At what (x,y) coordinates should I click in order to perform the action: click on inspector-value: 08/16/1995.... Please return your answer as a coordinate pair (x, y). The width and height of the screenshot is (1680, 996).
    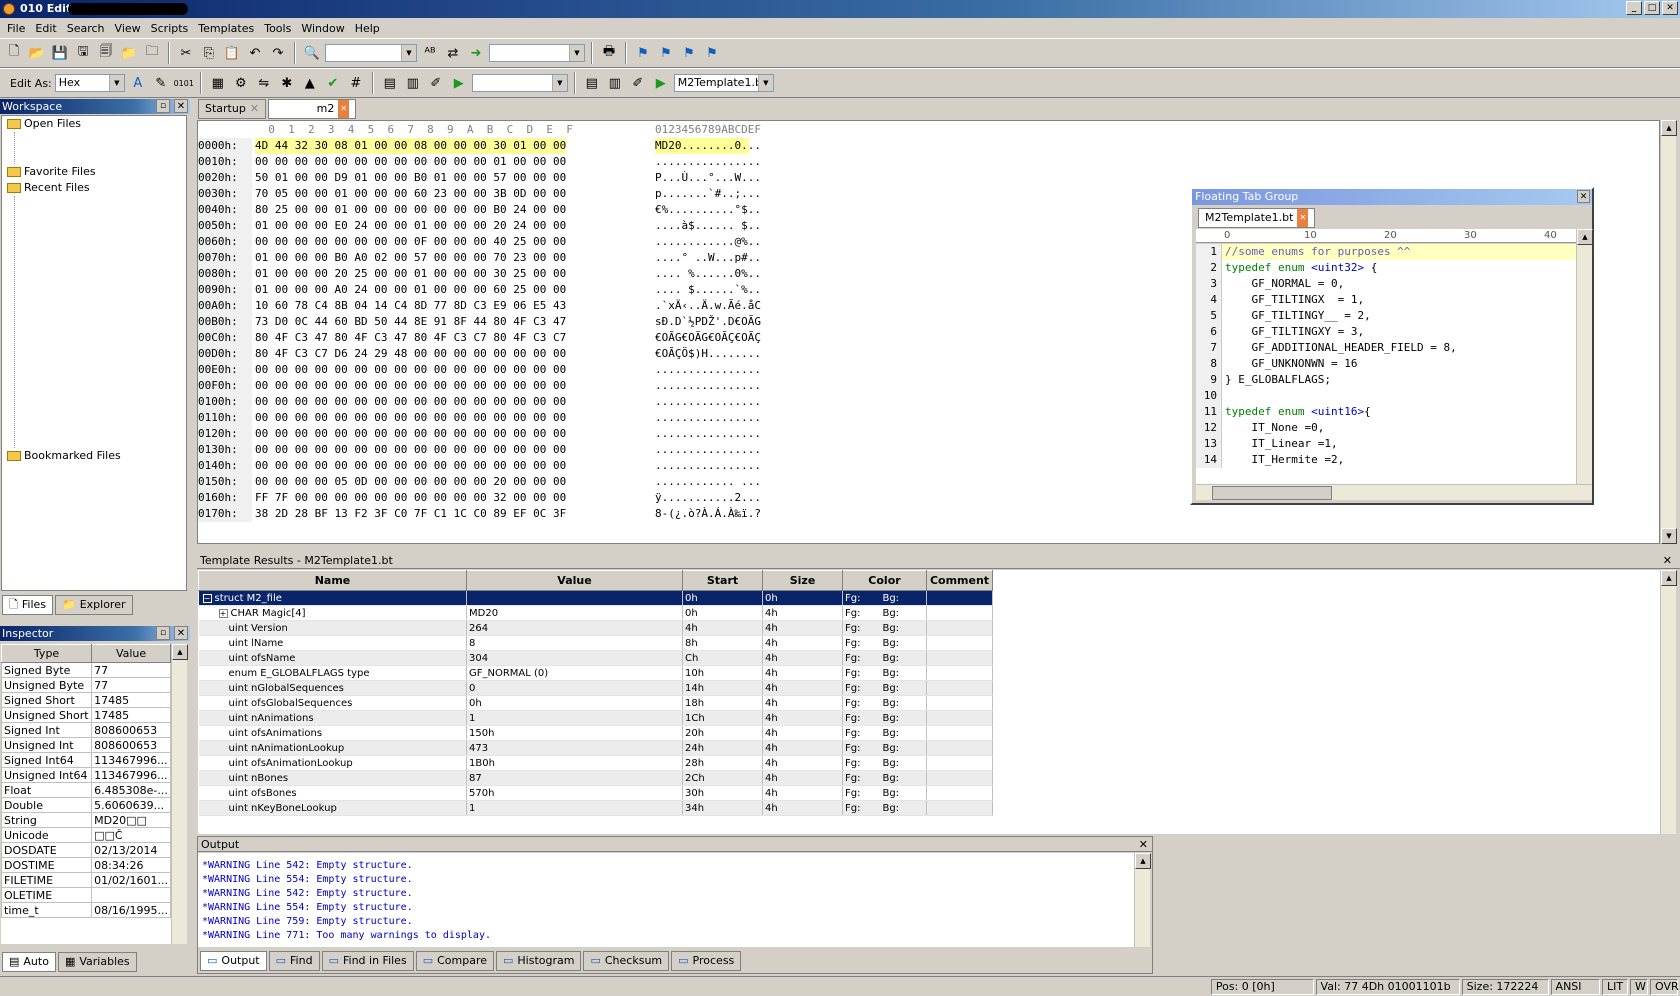
    Looking at the image, I should click on (131, 910).